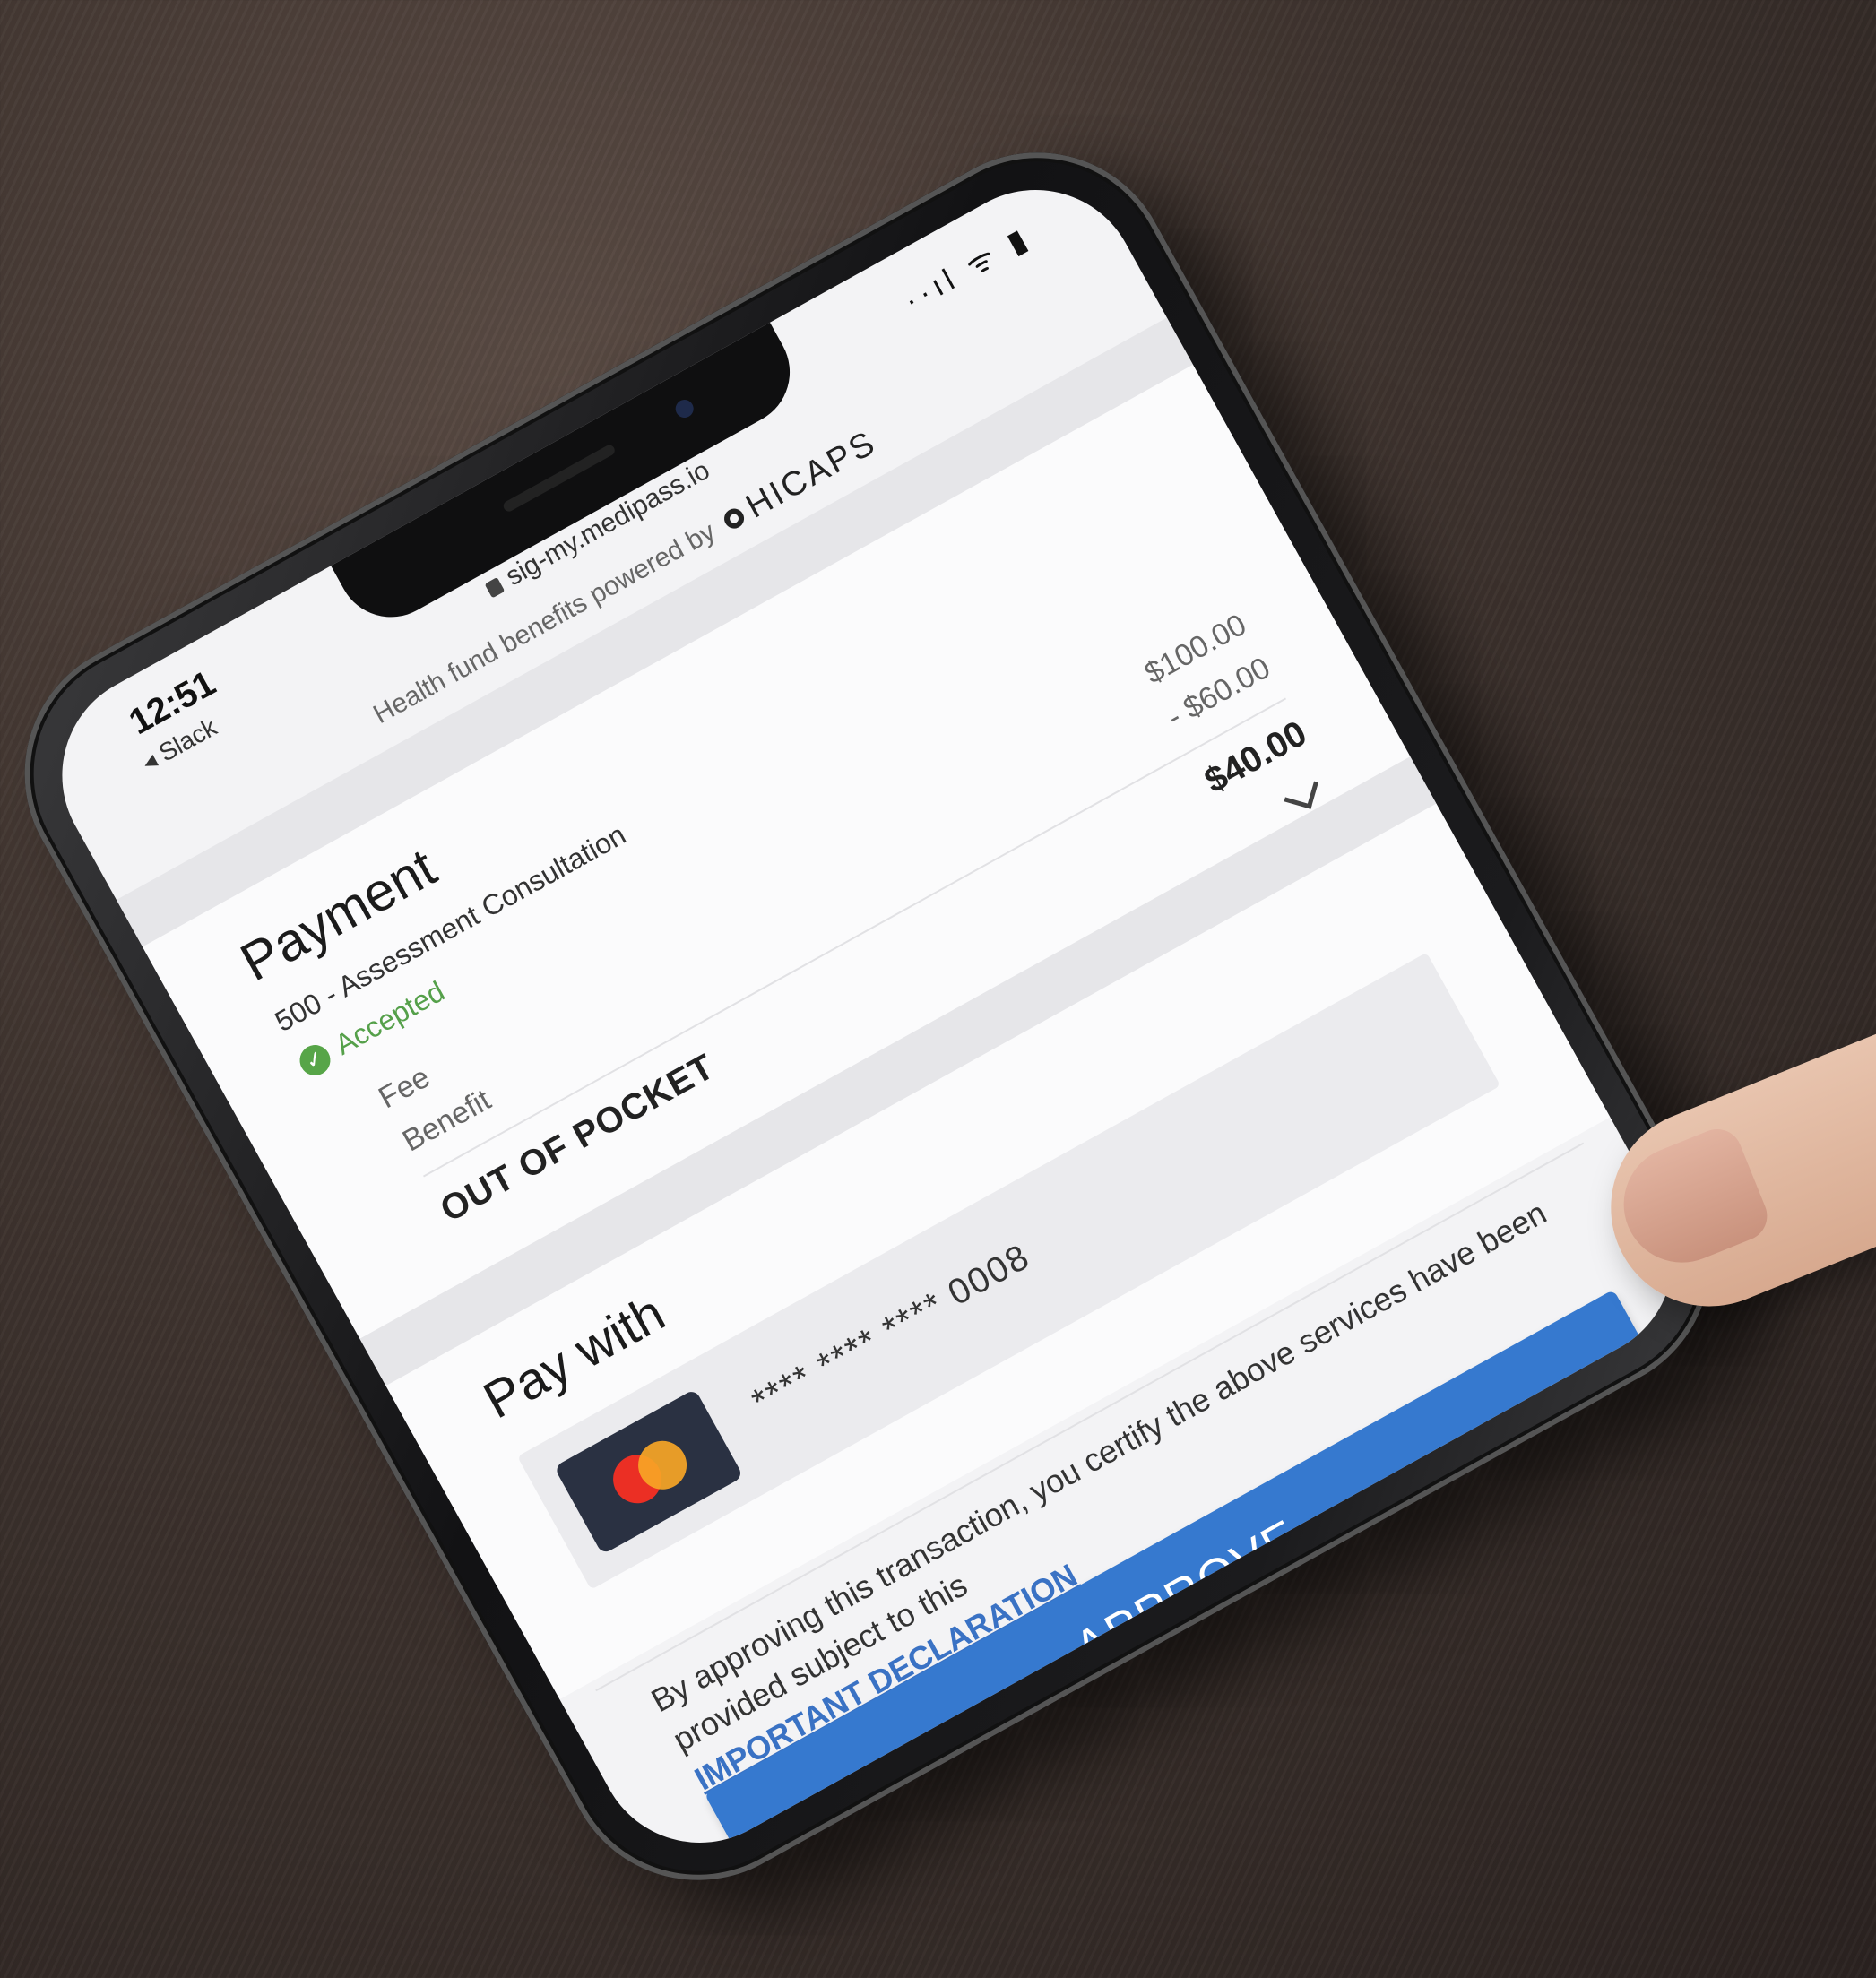 The image size is (1876, 1978). Describe the element at coordinates (315, 1060) in the screenshot. I see `check-circle-icon: ✓` at that location.